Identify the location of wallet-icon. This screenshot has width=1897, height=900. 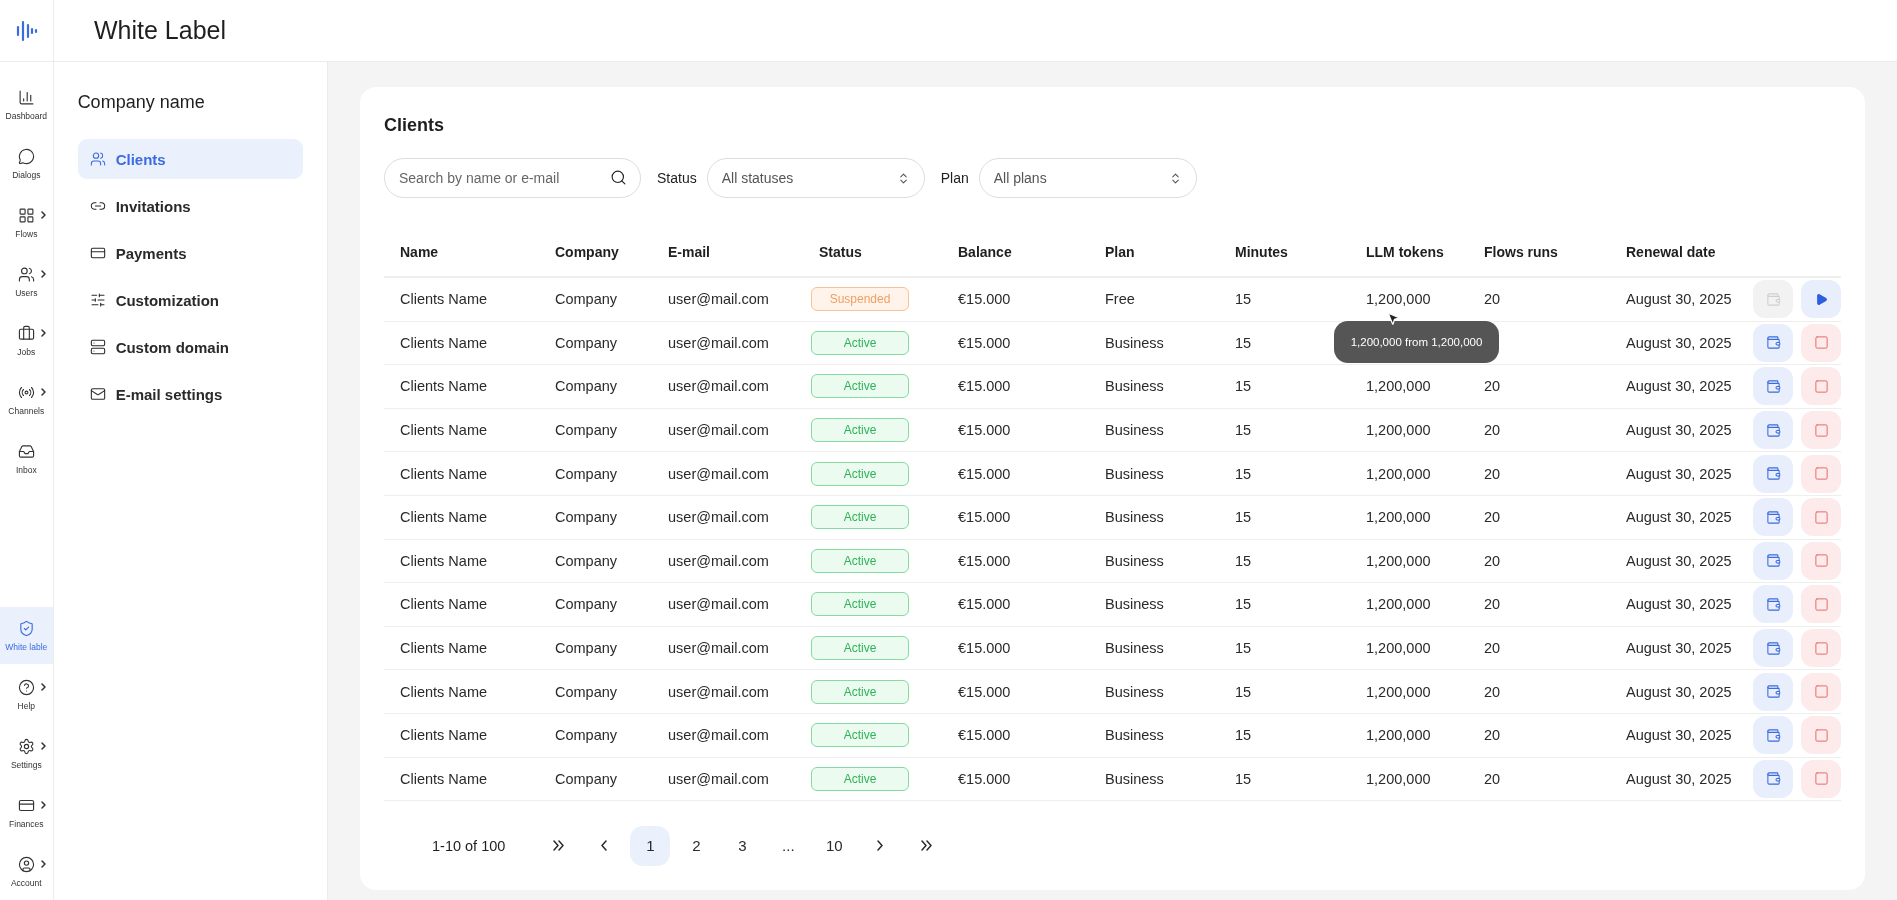
(1773, 604).